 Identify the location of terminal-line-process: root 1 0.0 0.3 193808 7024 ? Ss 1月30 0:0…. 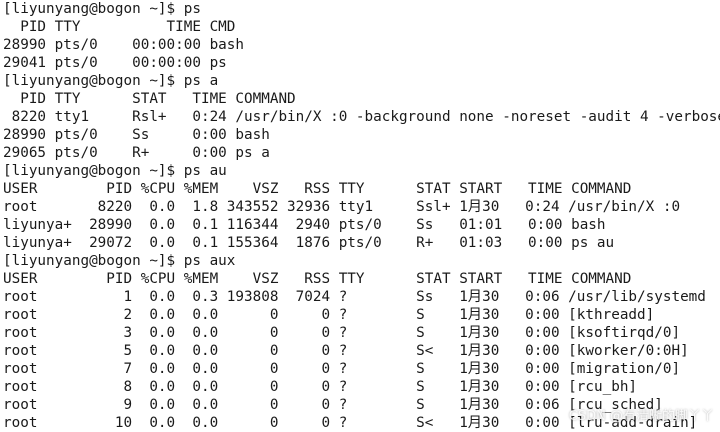
(354, 297).